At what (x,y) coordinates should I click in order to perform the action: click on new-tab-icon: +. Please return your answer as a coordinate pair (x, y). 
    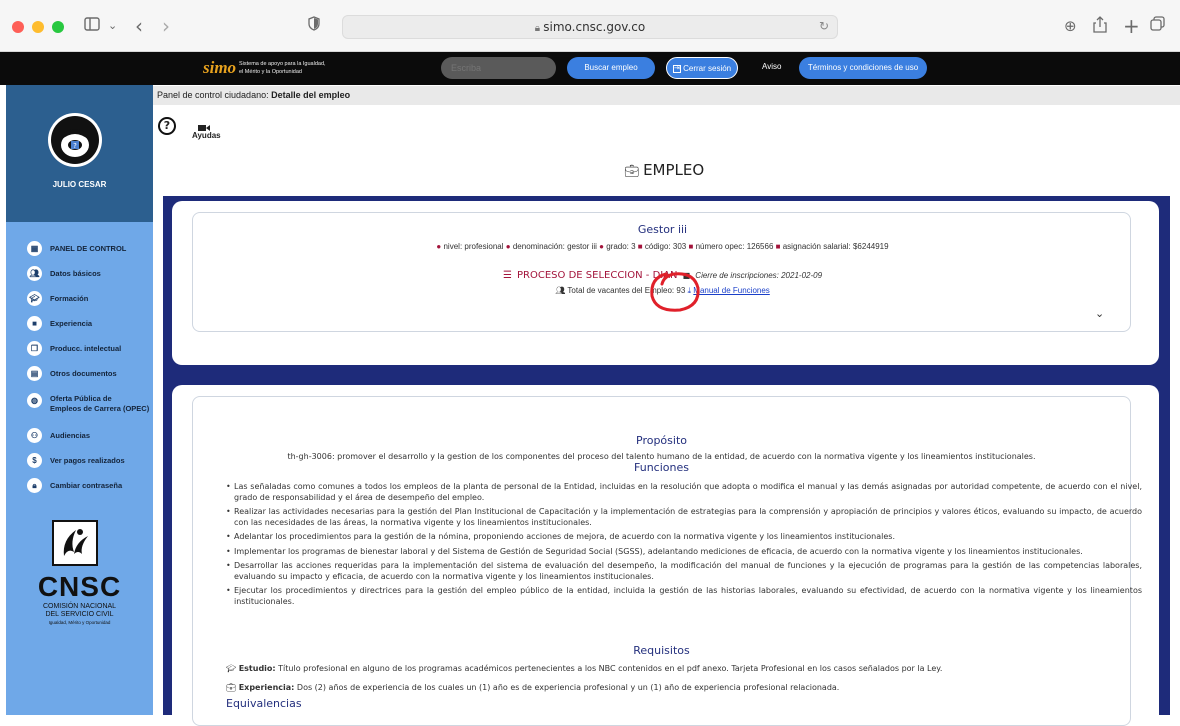
    Looking at the image, I should click on (1131, 26).